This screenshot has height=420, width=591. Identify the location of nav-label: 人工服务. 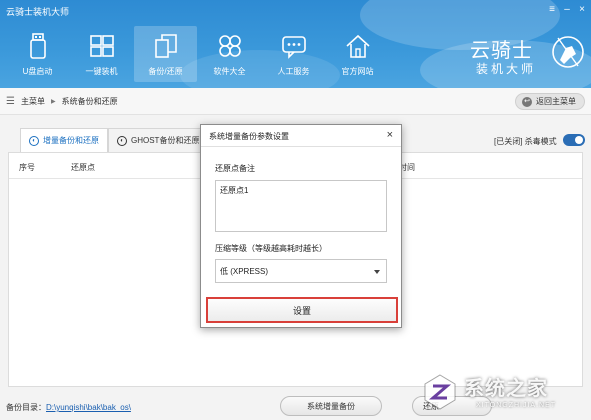
(293, 71).